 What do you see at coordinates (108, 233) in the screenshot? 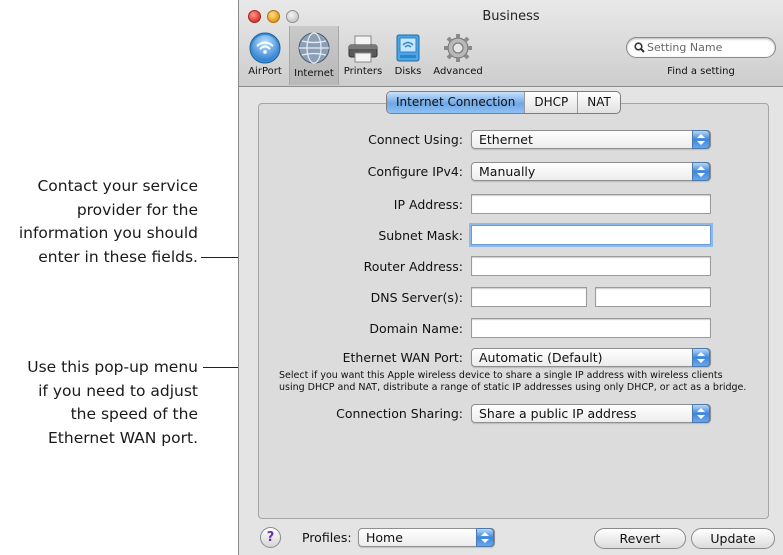
I see `callout-line: information you should` at bounding box center [108, 233].